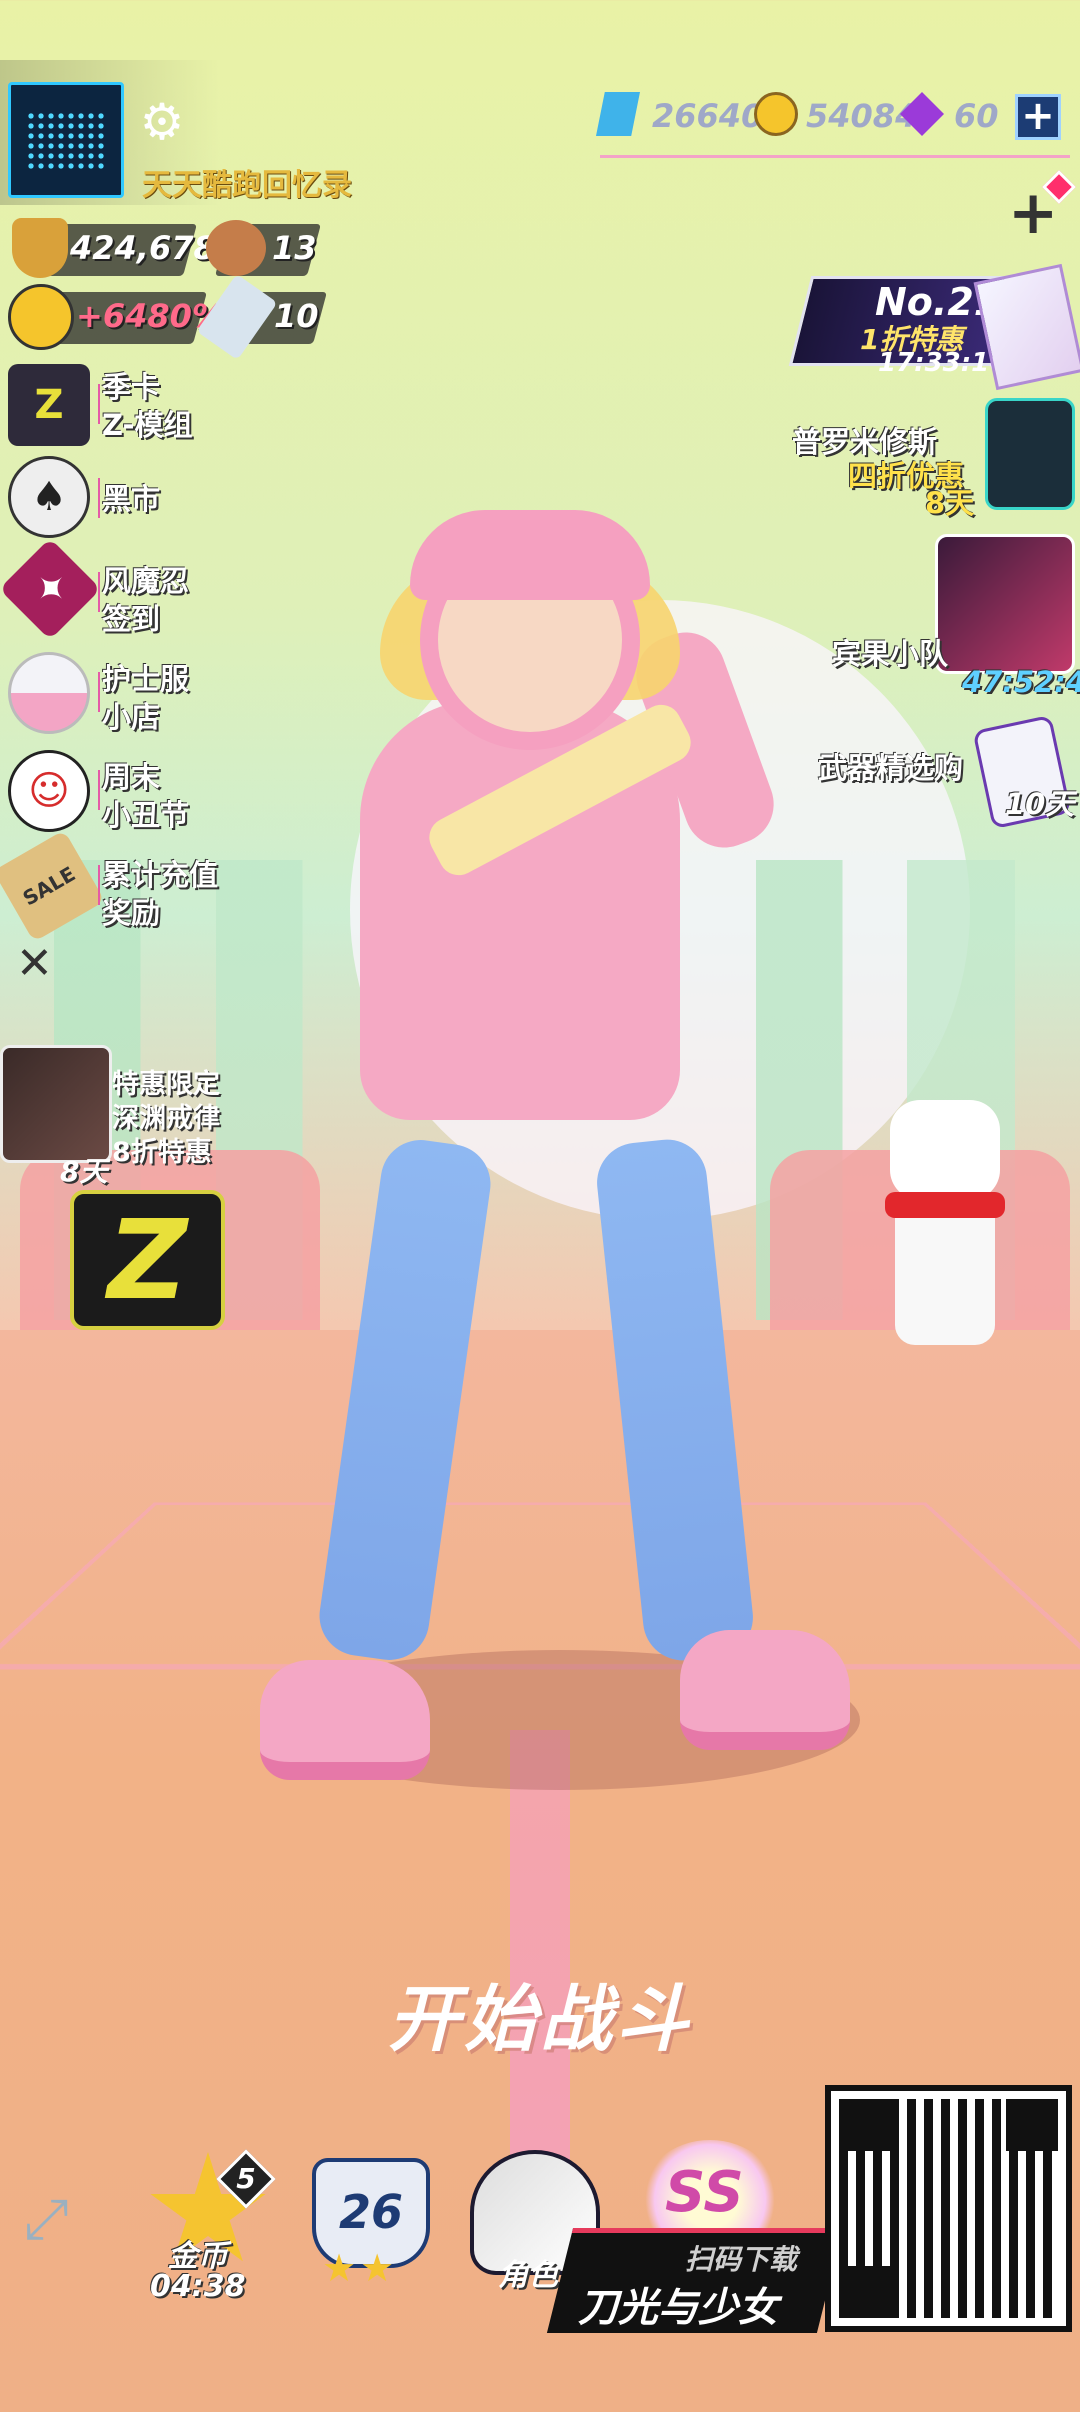 Image resolution: width=1080 pixels, height=2412 pixels. Describe the element at coordinates (143, 248) in the screenshot. I see `trophy-count: 424,678` at that location.